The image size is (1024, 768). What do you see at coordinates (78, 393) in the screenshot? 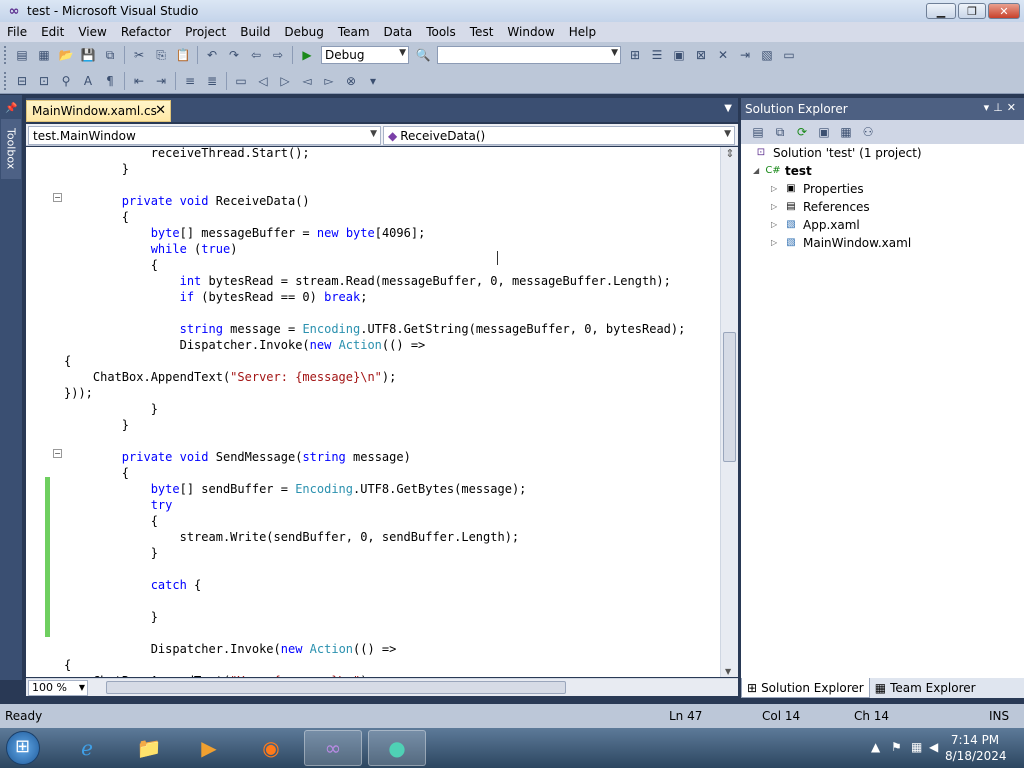
I see `code-line: }));` at bounding box center [78, 393].